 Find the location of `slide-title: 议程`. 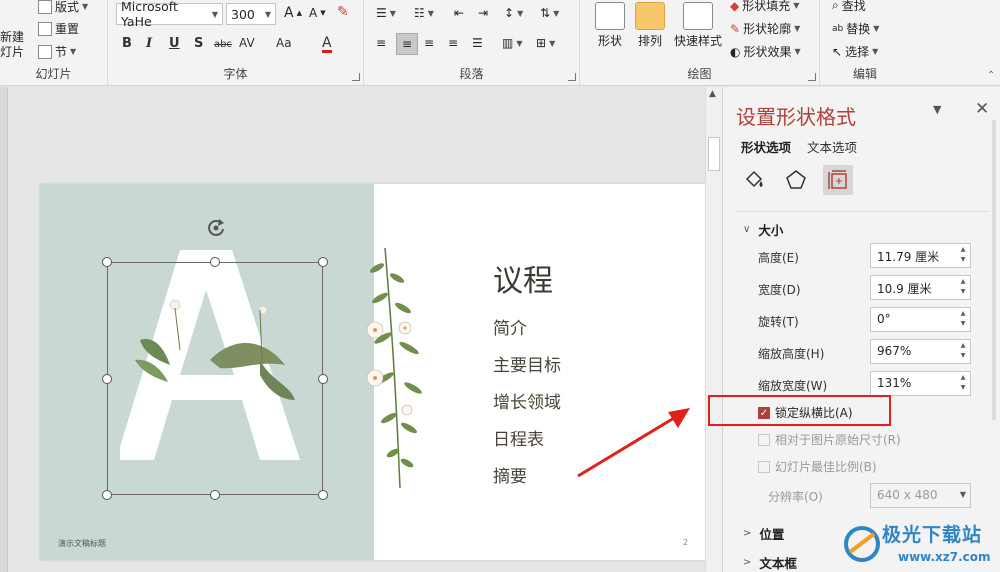

slide-title: 议程 is located at coordinates (523, 278).